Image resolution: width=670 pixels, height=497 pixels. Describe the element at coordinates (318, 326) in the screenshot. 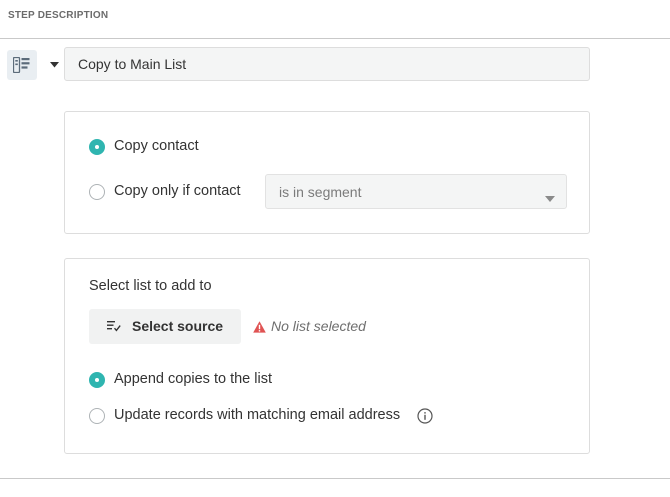

I see `no-list-warning: No list selected` at that location.